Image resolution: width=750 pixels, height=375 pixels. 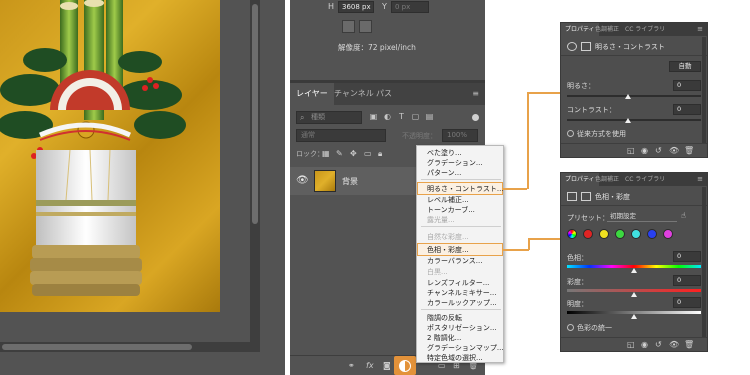 I want to click on colorize-checkbox, so click(x=570, y=327).